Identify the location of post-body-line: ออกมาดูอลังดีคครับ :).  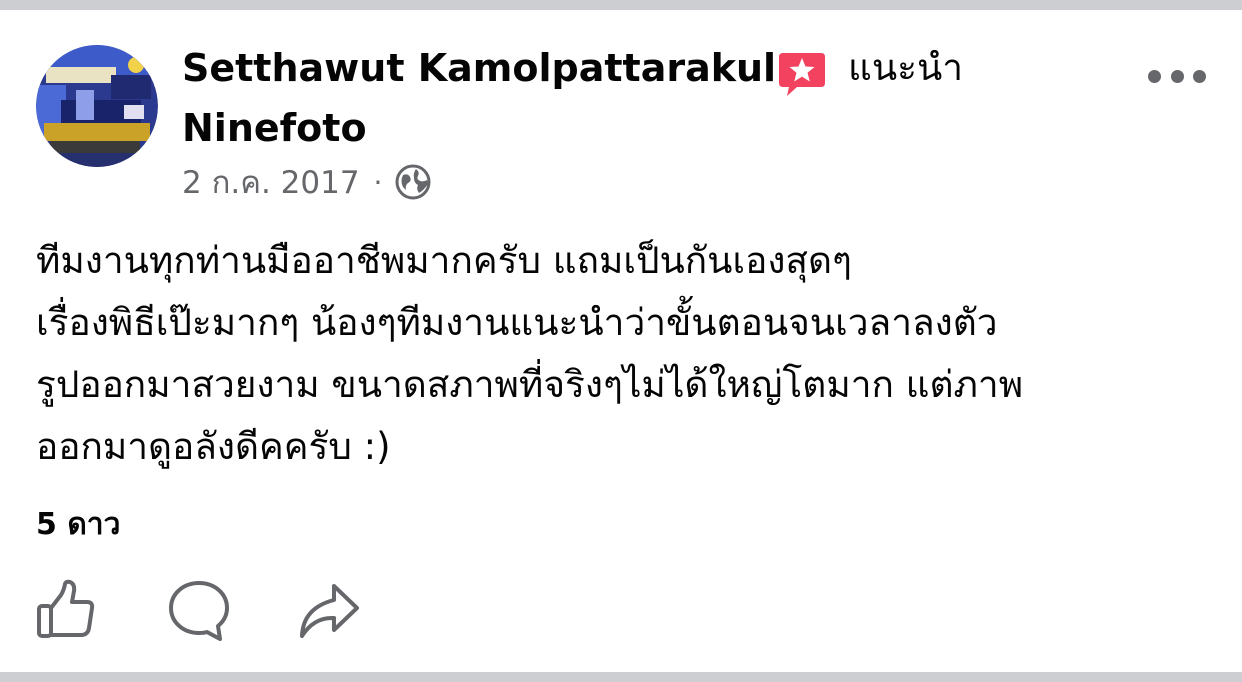
(213, 446).